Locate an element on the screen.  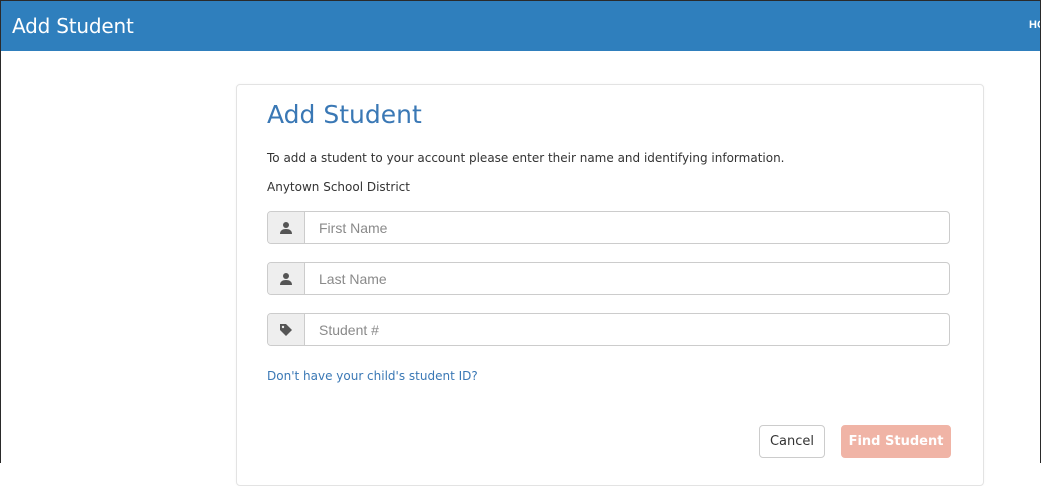
first-name-group is located at coordinates (608, 227).